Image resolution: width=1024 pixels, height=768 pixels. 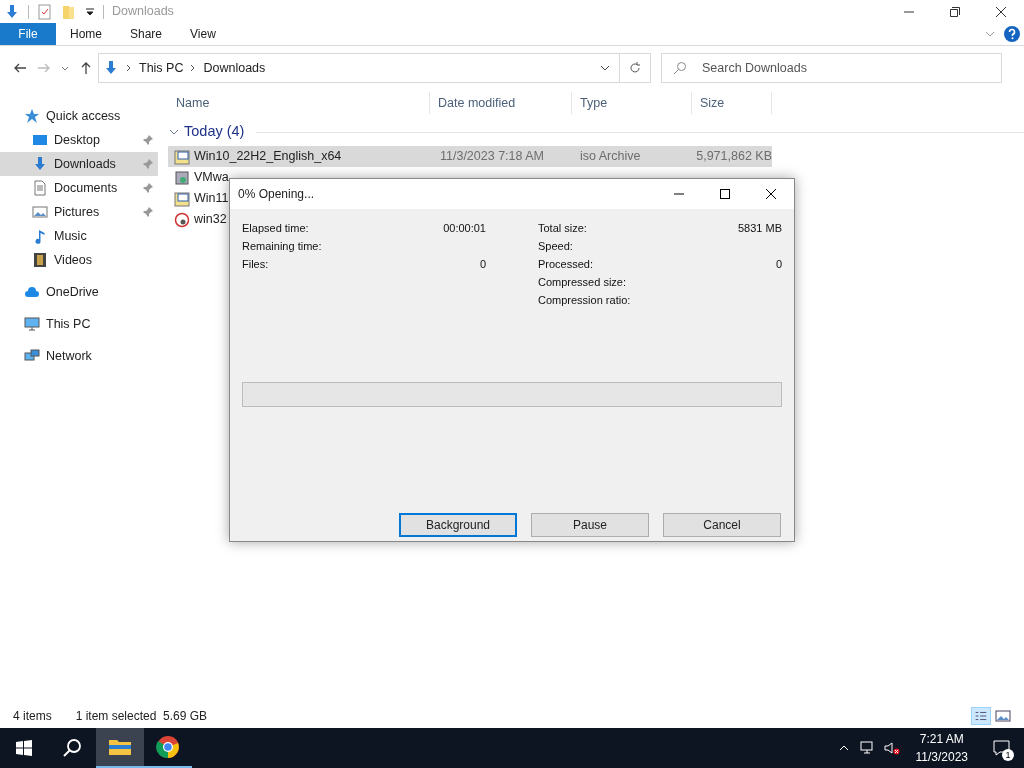 What do you see at coordinates (275, 228) in the screenshot?
I see `stat-label: Elapsed time:` at bounding box center [275, 228].